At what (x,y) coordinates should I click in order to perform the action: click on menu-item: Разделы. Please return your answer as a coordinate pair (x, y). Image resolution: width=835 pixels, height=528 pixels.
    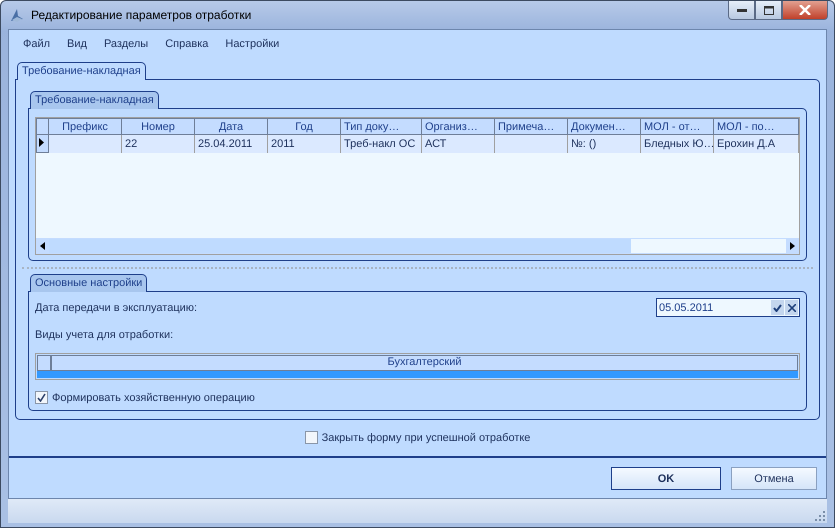
    Looking at the image, I should click on (126, 44).